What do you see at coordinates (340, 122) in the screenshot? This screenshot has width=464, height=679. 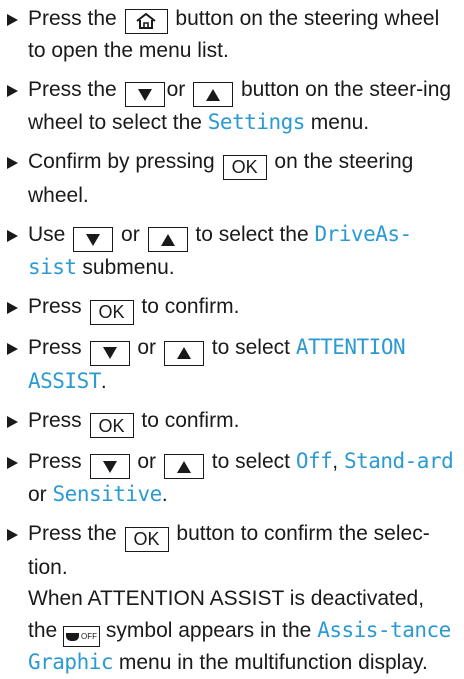 I see `step-text: menu.` at bounding box center [340, 122].